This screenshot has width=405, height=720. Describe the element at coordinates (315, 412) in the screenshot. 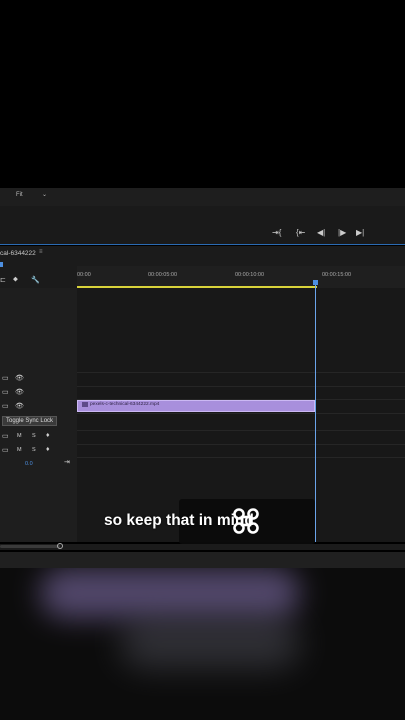

I see `playhead-line` at that location.